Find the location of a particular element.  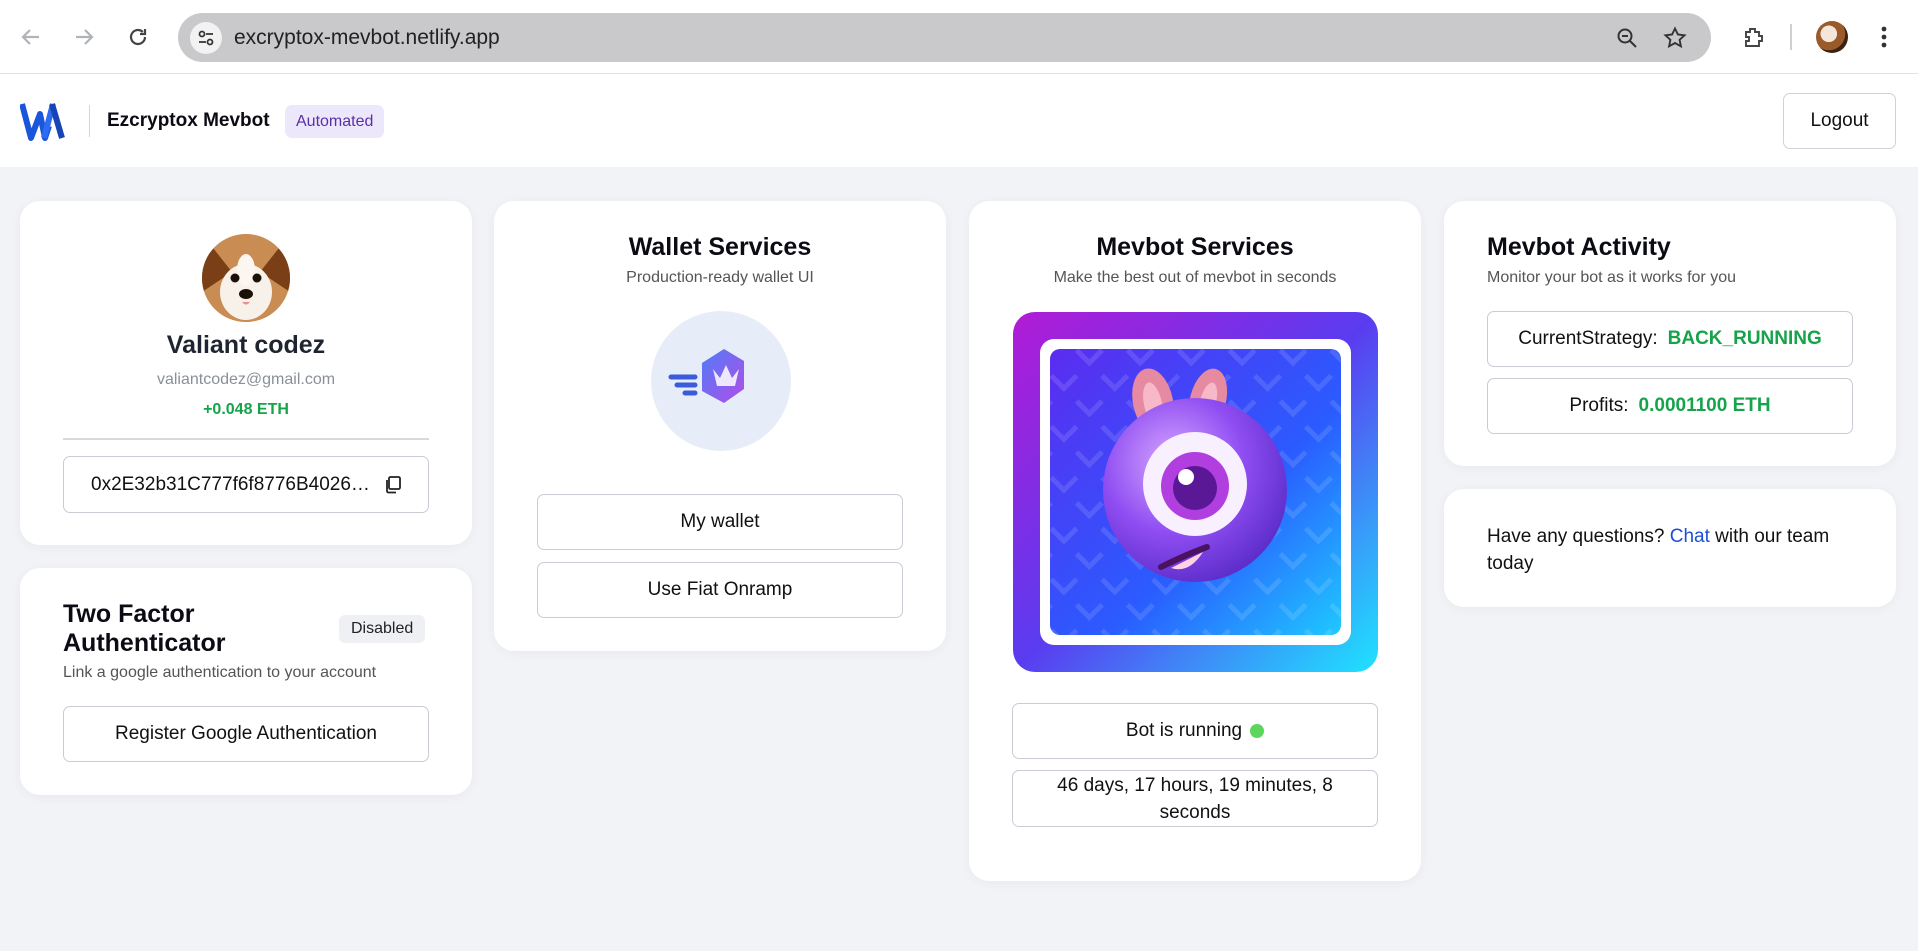

wallet-services-subtitle: Production-ready wallet UI is located at coordinates (720, 277).